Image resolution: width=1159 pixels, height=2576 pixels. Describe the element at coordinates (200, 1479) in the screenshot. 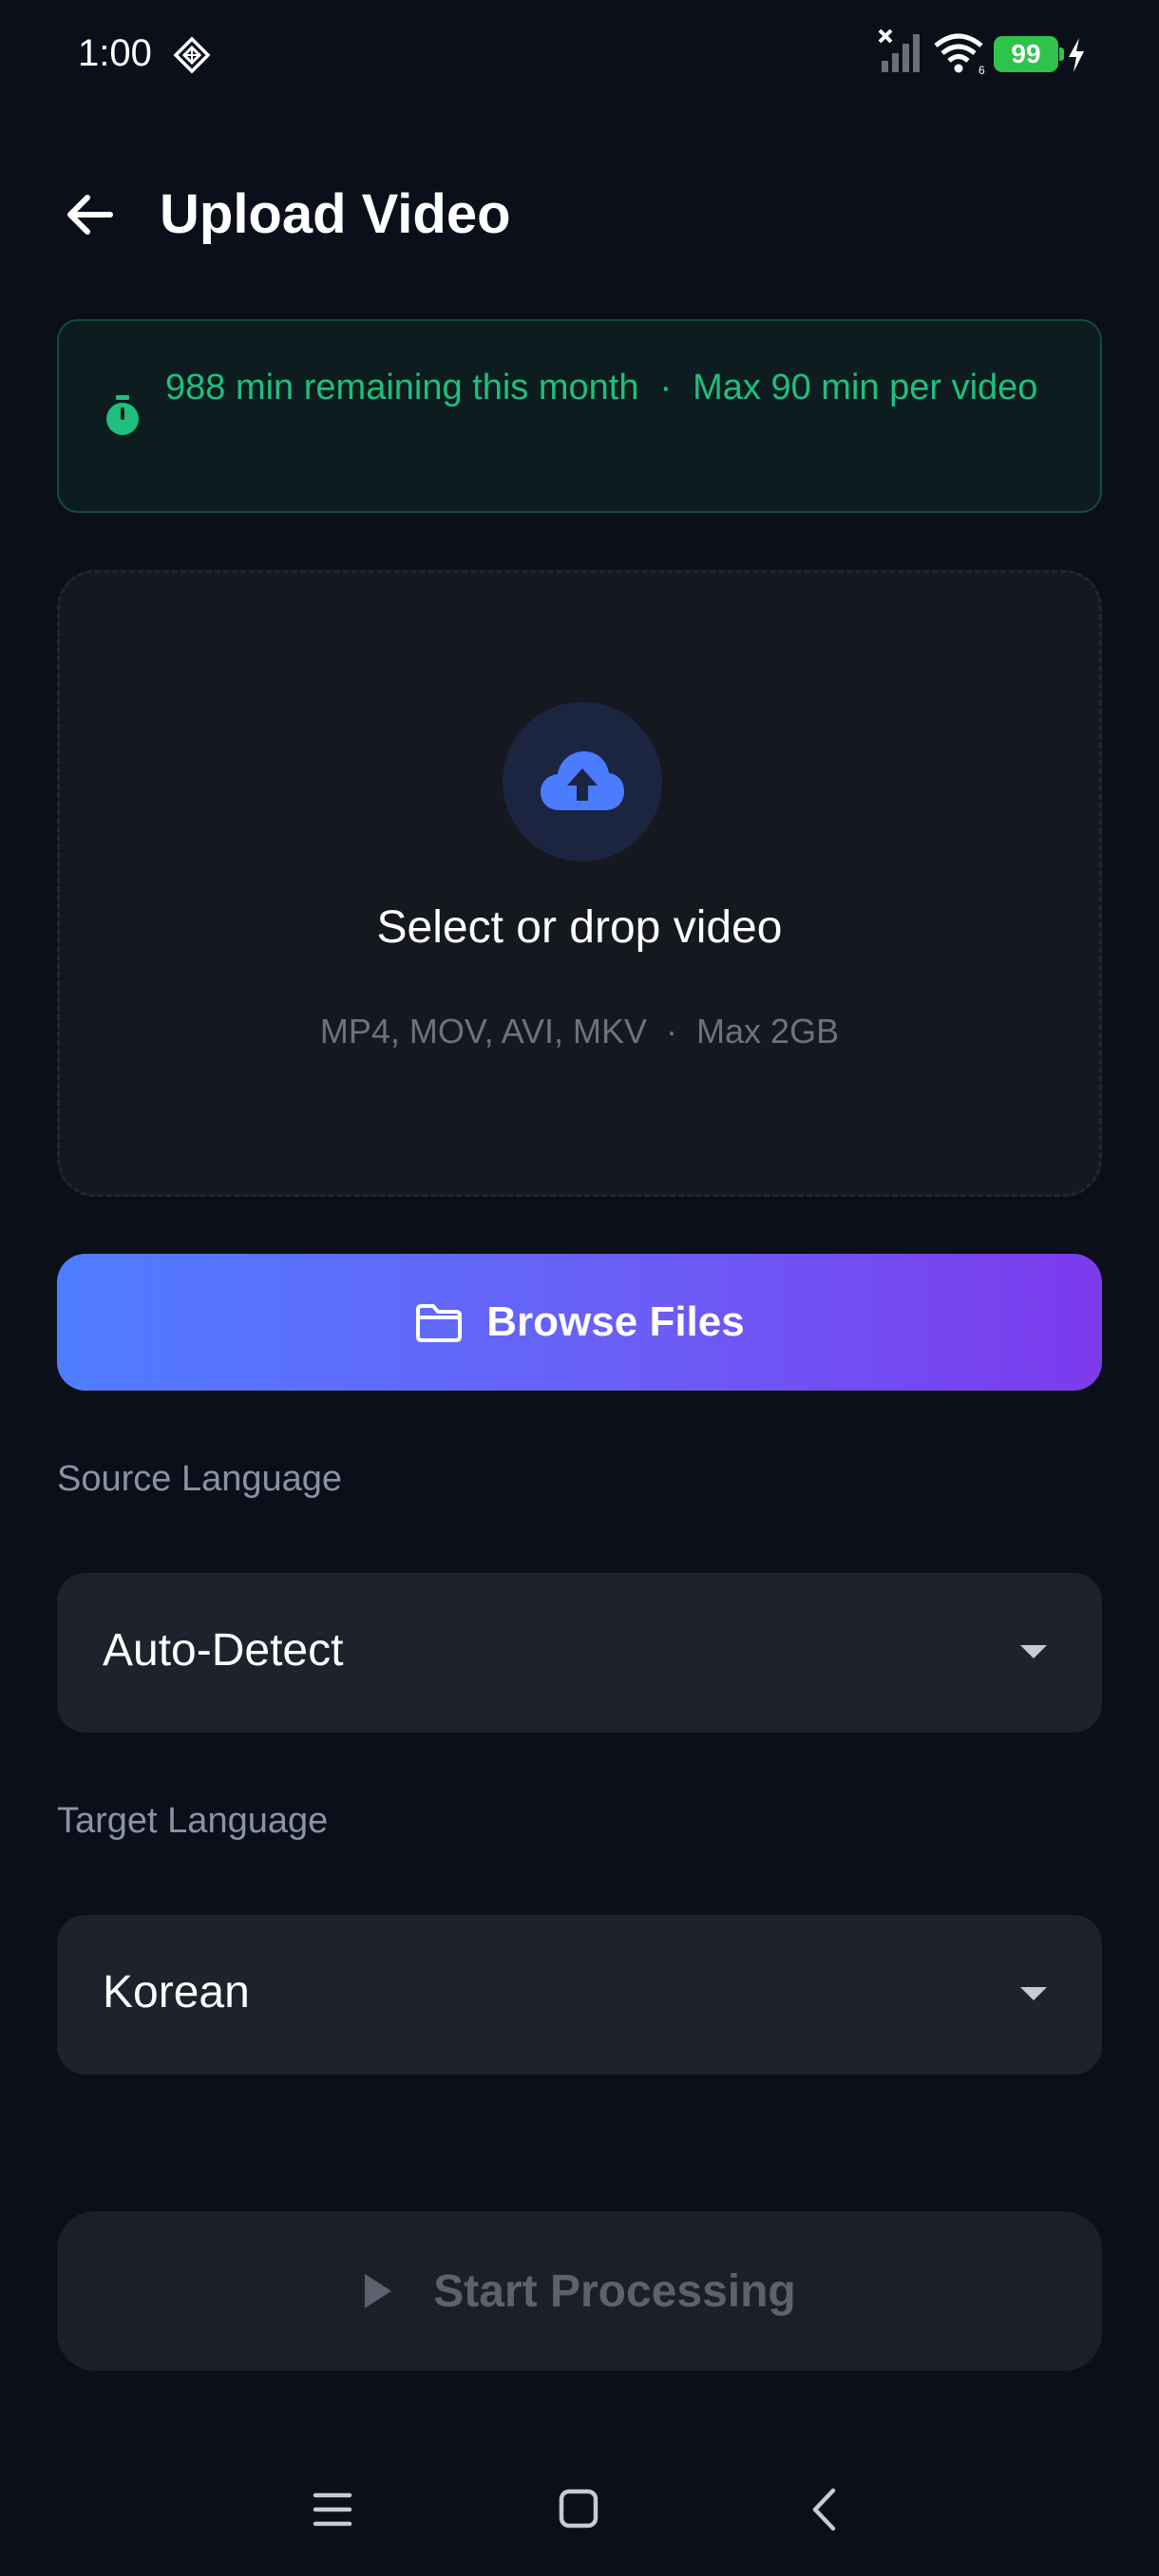

I see `source-language-label: Source Language` at that location.